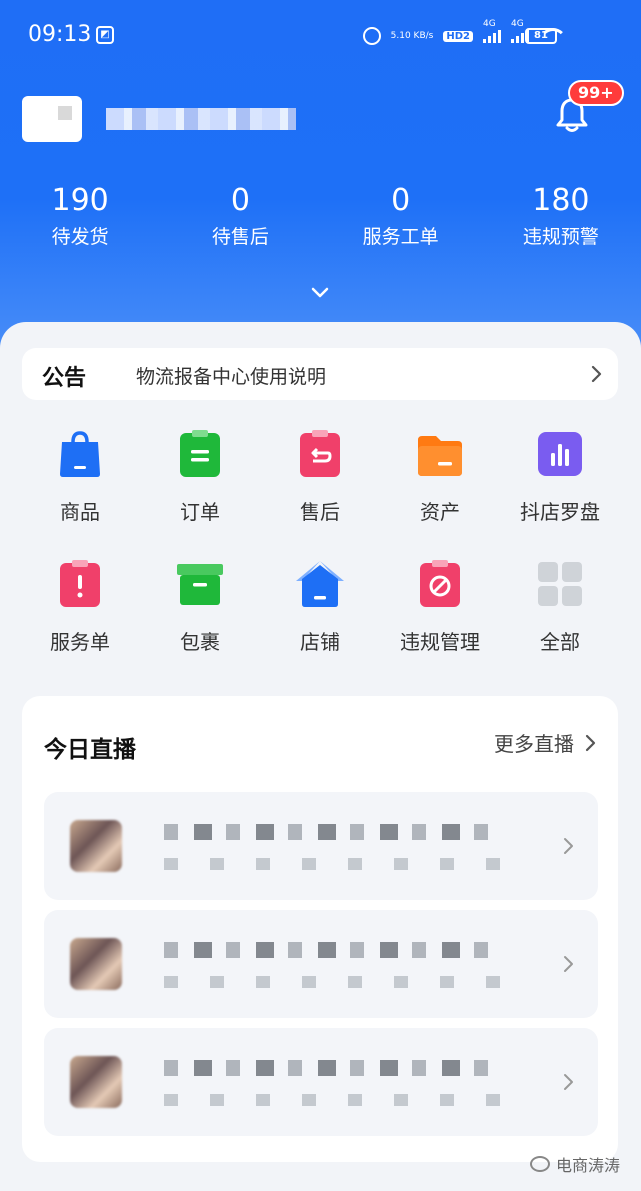  Describe the element at coordinates (80, 619) in the screenshot. I see `shortcut-service-orders: 服务单` at that location.